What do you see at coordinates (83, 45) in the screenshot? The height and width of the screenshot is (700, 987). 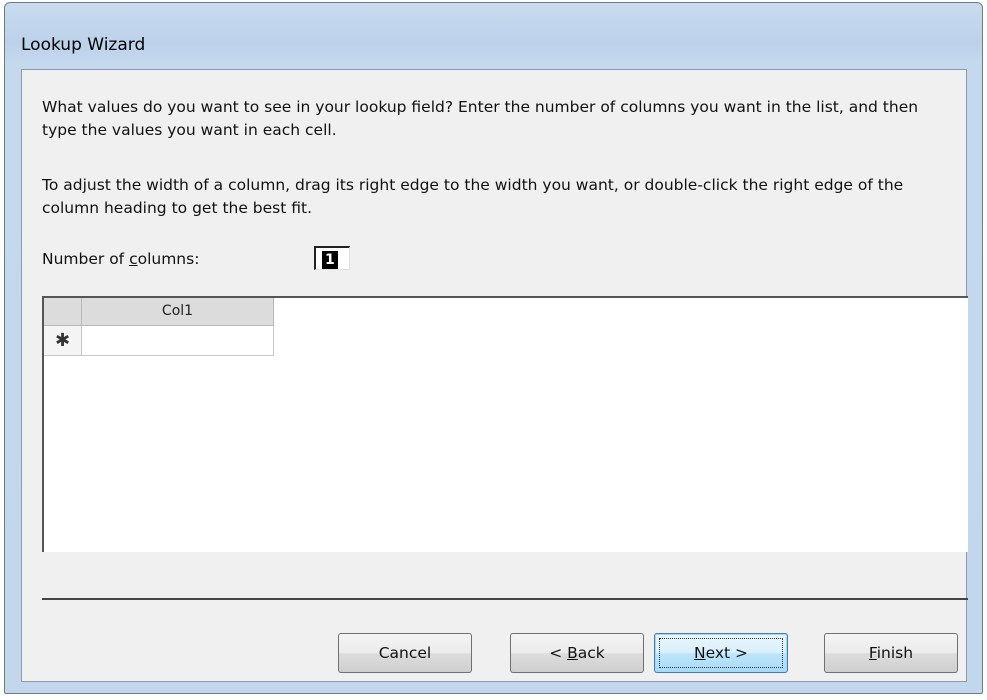 I see `window-title: Lookup Wizard` at bounding box center [83, 45].